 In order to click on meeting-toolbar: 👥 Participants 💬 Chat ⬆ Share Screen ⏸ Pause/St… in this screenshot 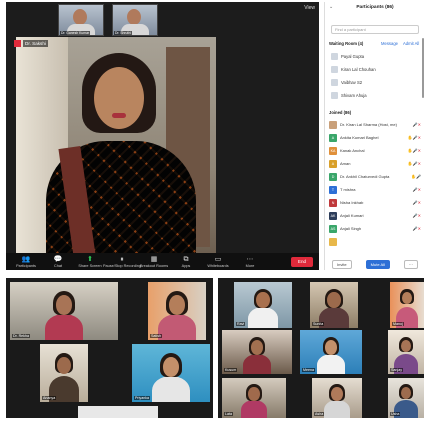, I will do `click(162, 261)`.